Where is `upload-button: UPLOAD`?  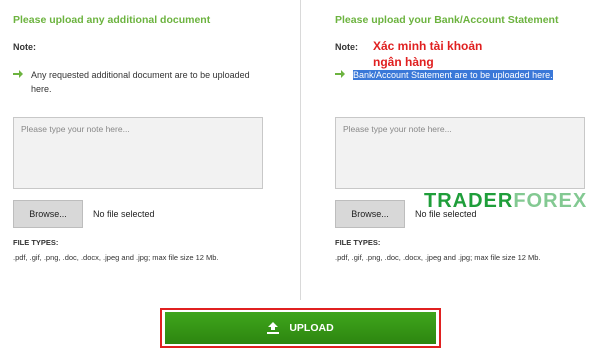 upload-button: UPLOAD is located at coordinates (300, 328).